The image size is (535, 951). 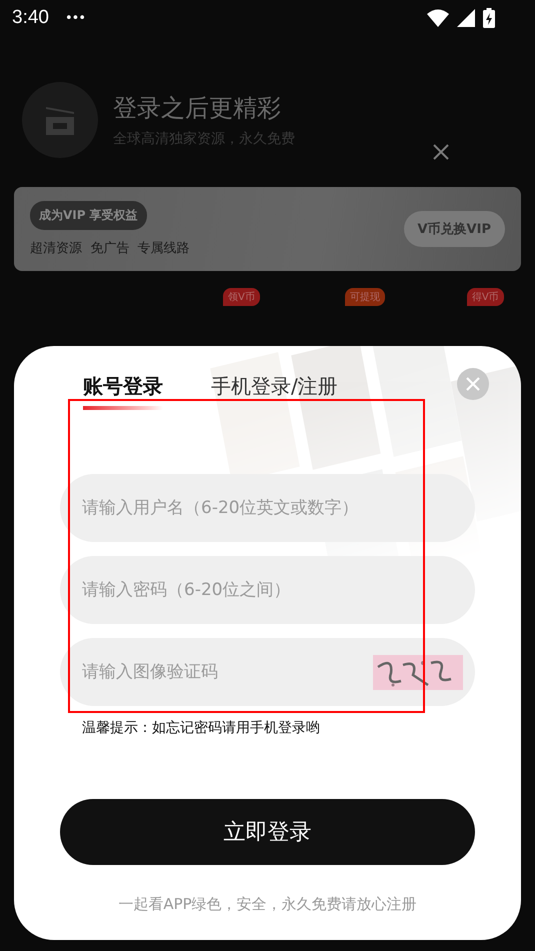 I want to click on footer-note: 一起看APP绿色，安全，永久免费请放心注册, so click(x=267, y=904).